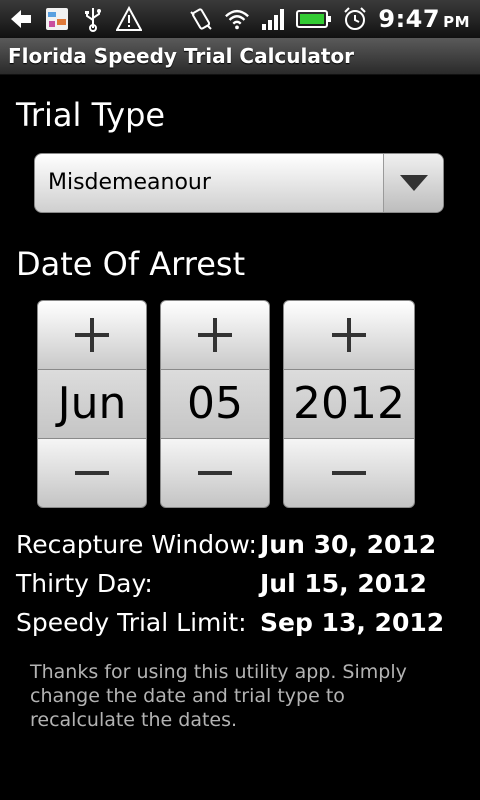 The height and width of the screenshot is (800, 480). I want to click on wifi-icon, so click(237, 19).